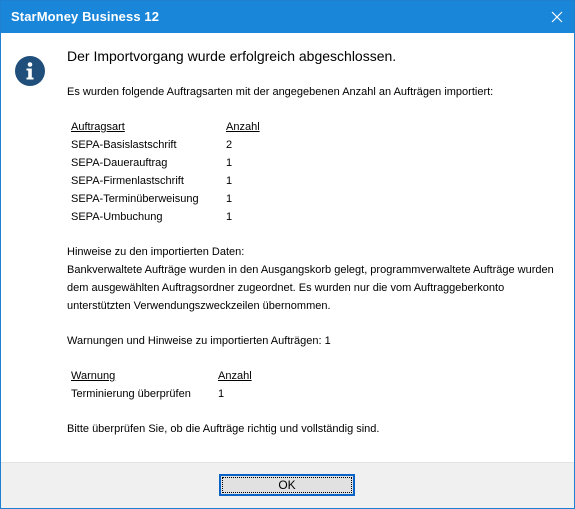  I want to click on warning-count-cell: 1, so click(221, 394).